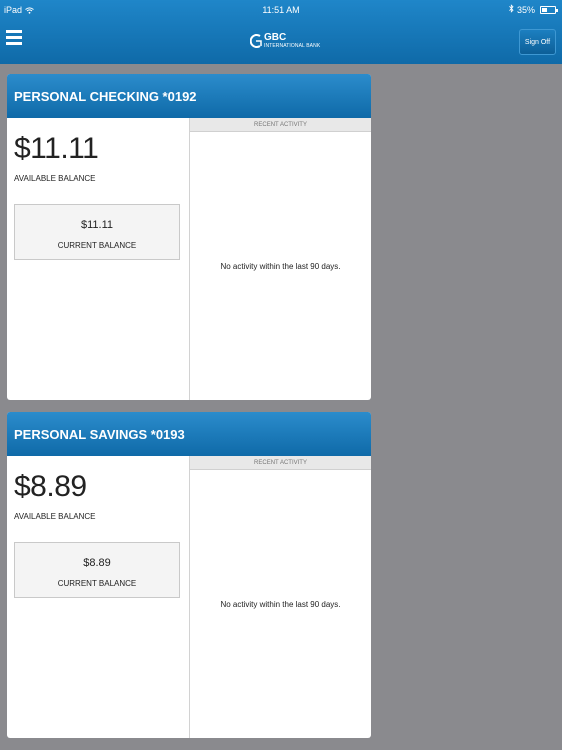  I want to click on logo-mark-icon, so click(255, 41).